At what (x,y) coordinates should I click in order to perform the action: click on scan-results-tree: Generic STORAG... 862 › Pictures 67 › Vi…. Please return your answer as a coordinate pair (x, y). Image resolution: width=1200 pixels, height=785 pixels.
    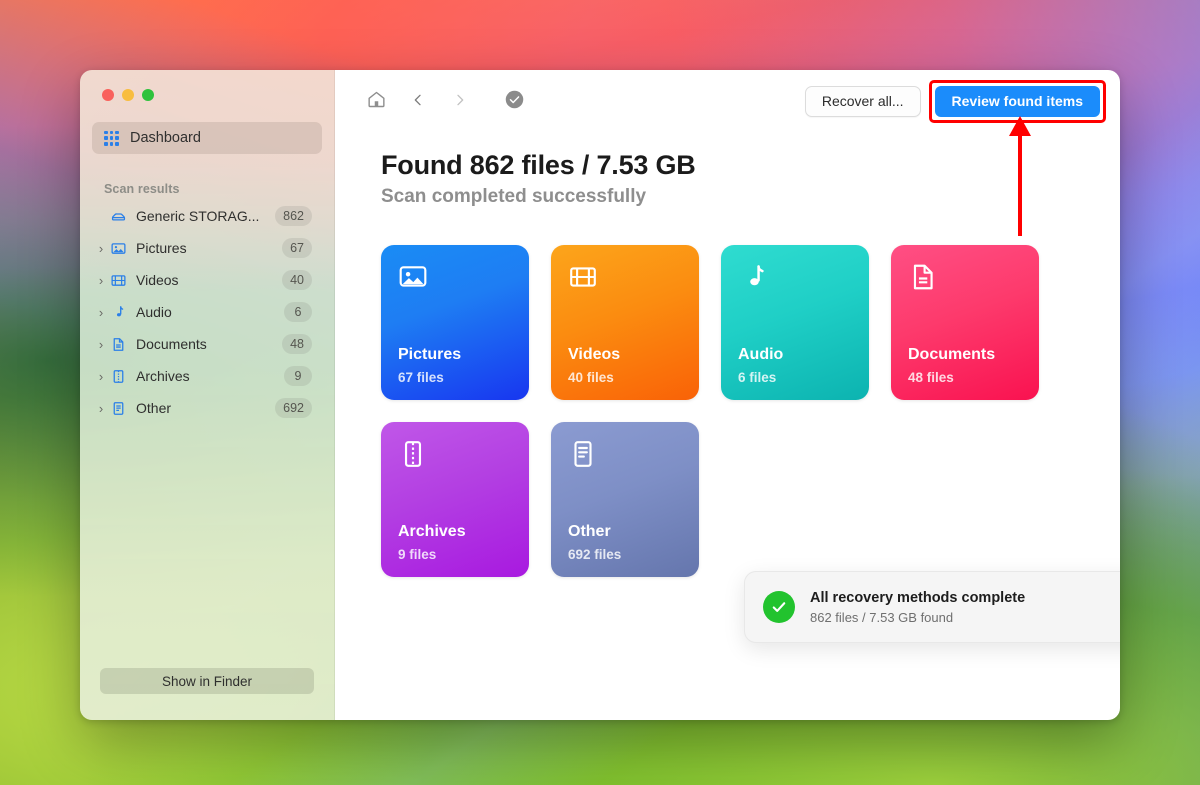
    Looking at the image, I should click on (207, 312).